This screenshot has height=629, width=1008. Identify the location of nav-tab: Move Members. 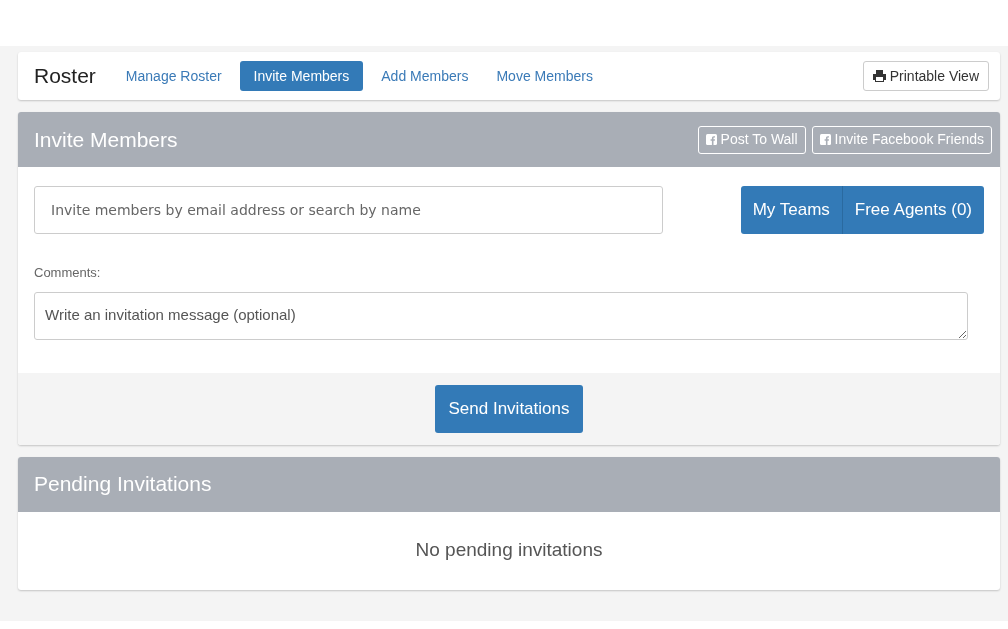
(544, 76).